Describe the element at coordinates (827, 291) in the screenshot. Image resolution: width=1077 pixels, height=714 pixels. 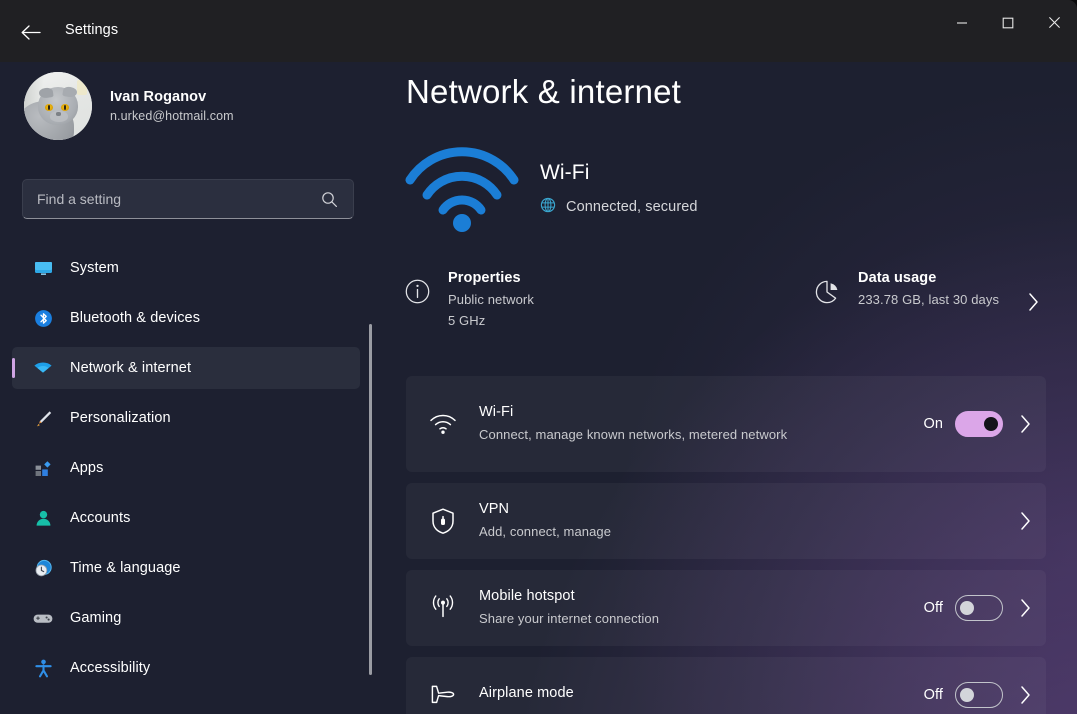
I see `pie-chart-icon` at that location.